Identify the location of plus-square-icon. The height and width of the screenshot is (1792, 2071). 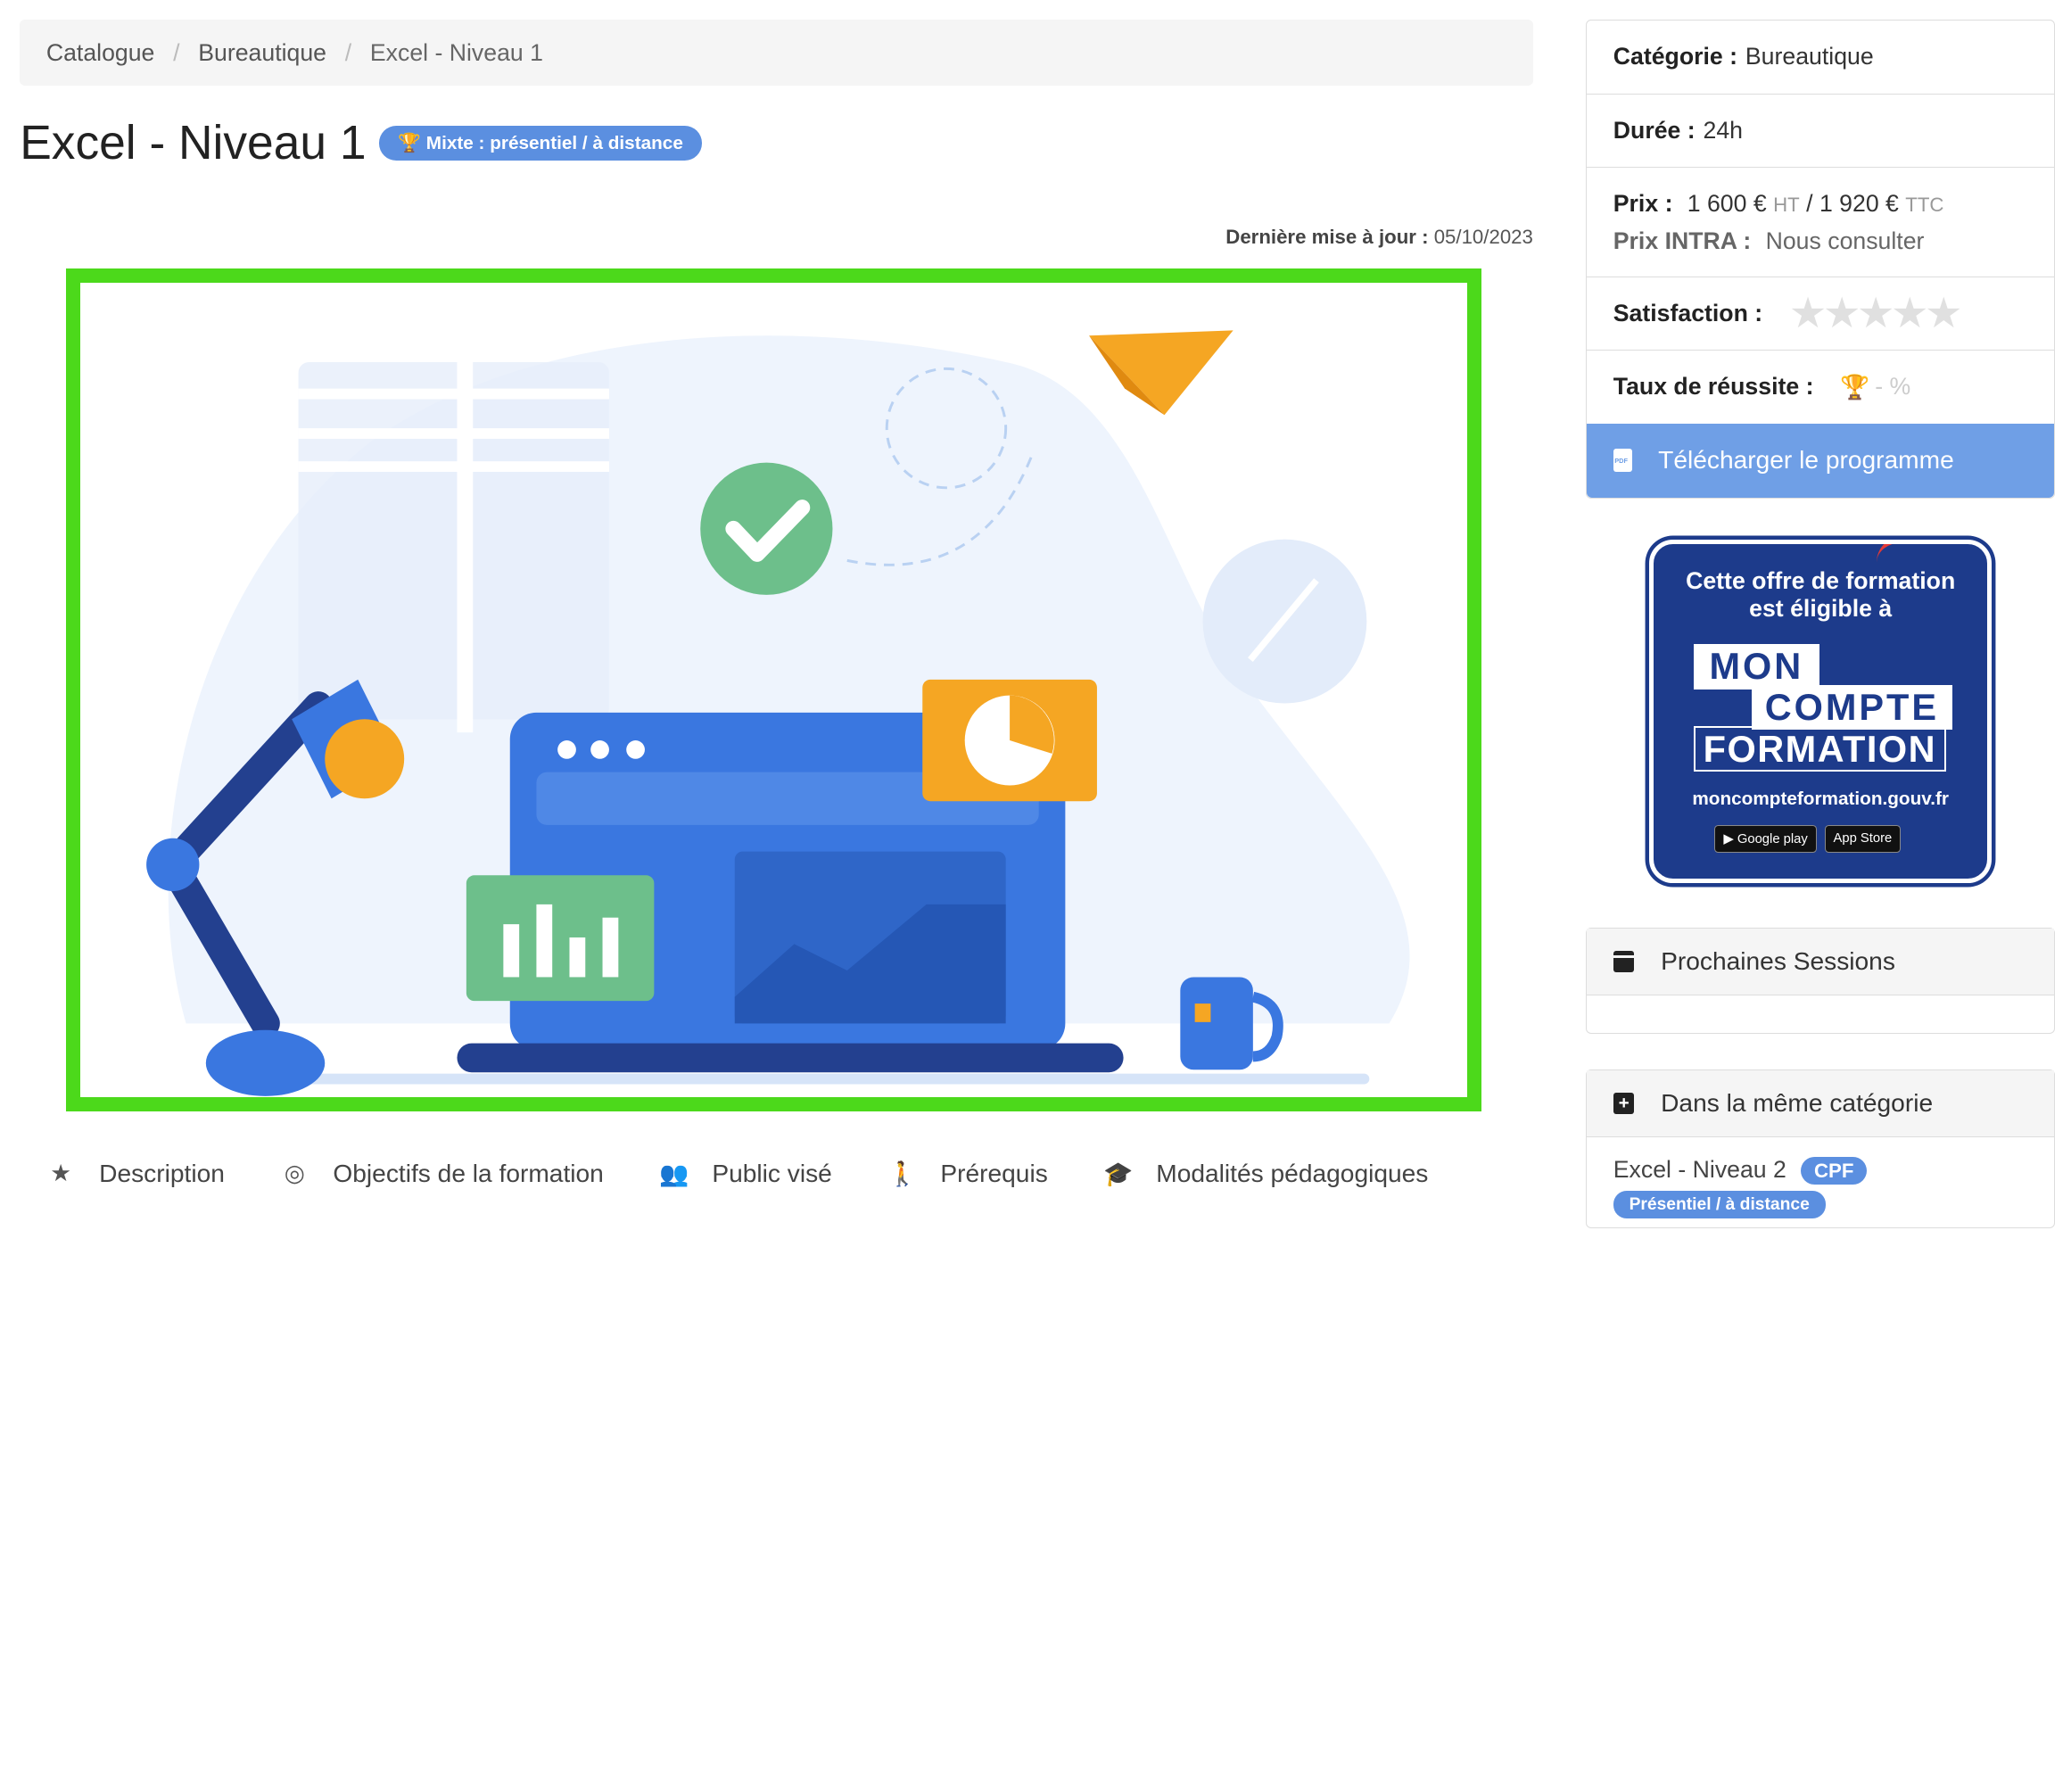
(1624, 1103).